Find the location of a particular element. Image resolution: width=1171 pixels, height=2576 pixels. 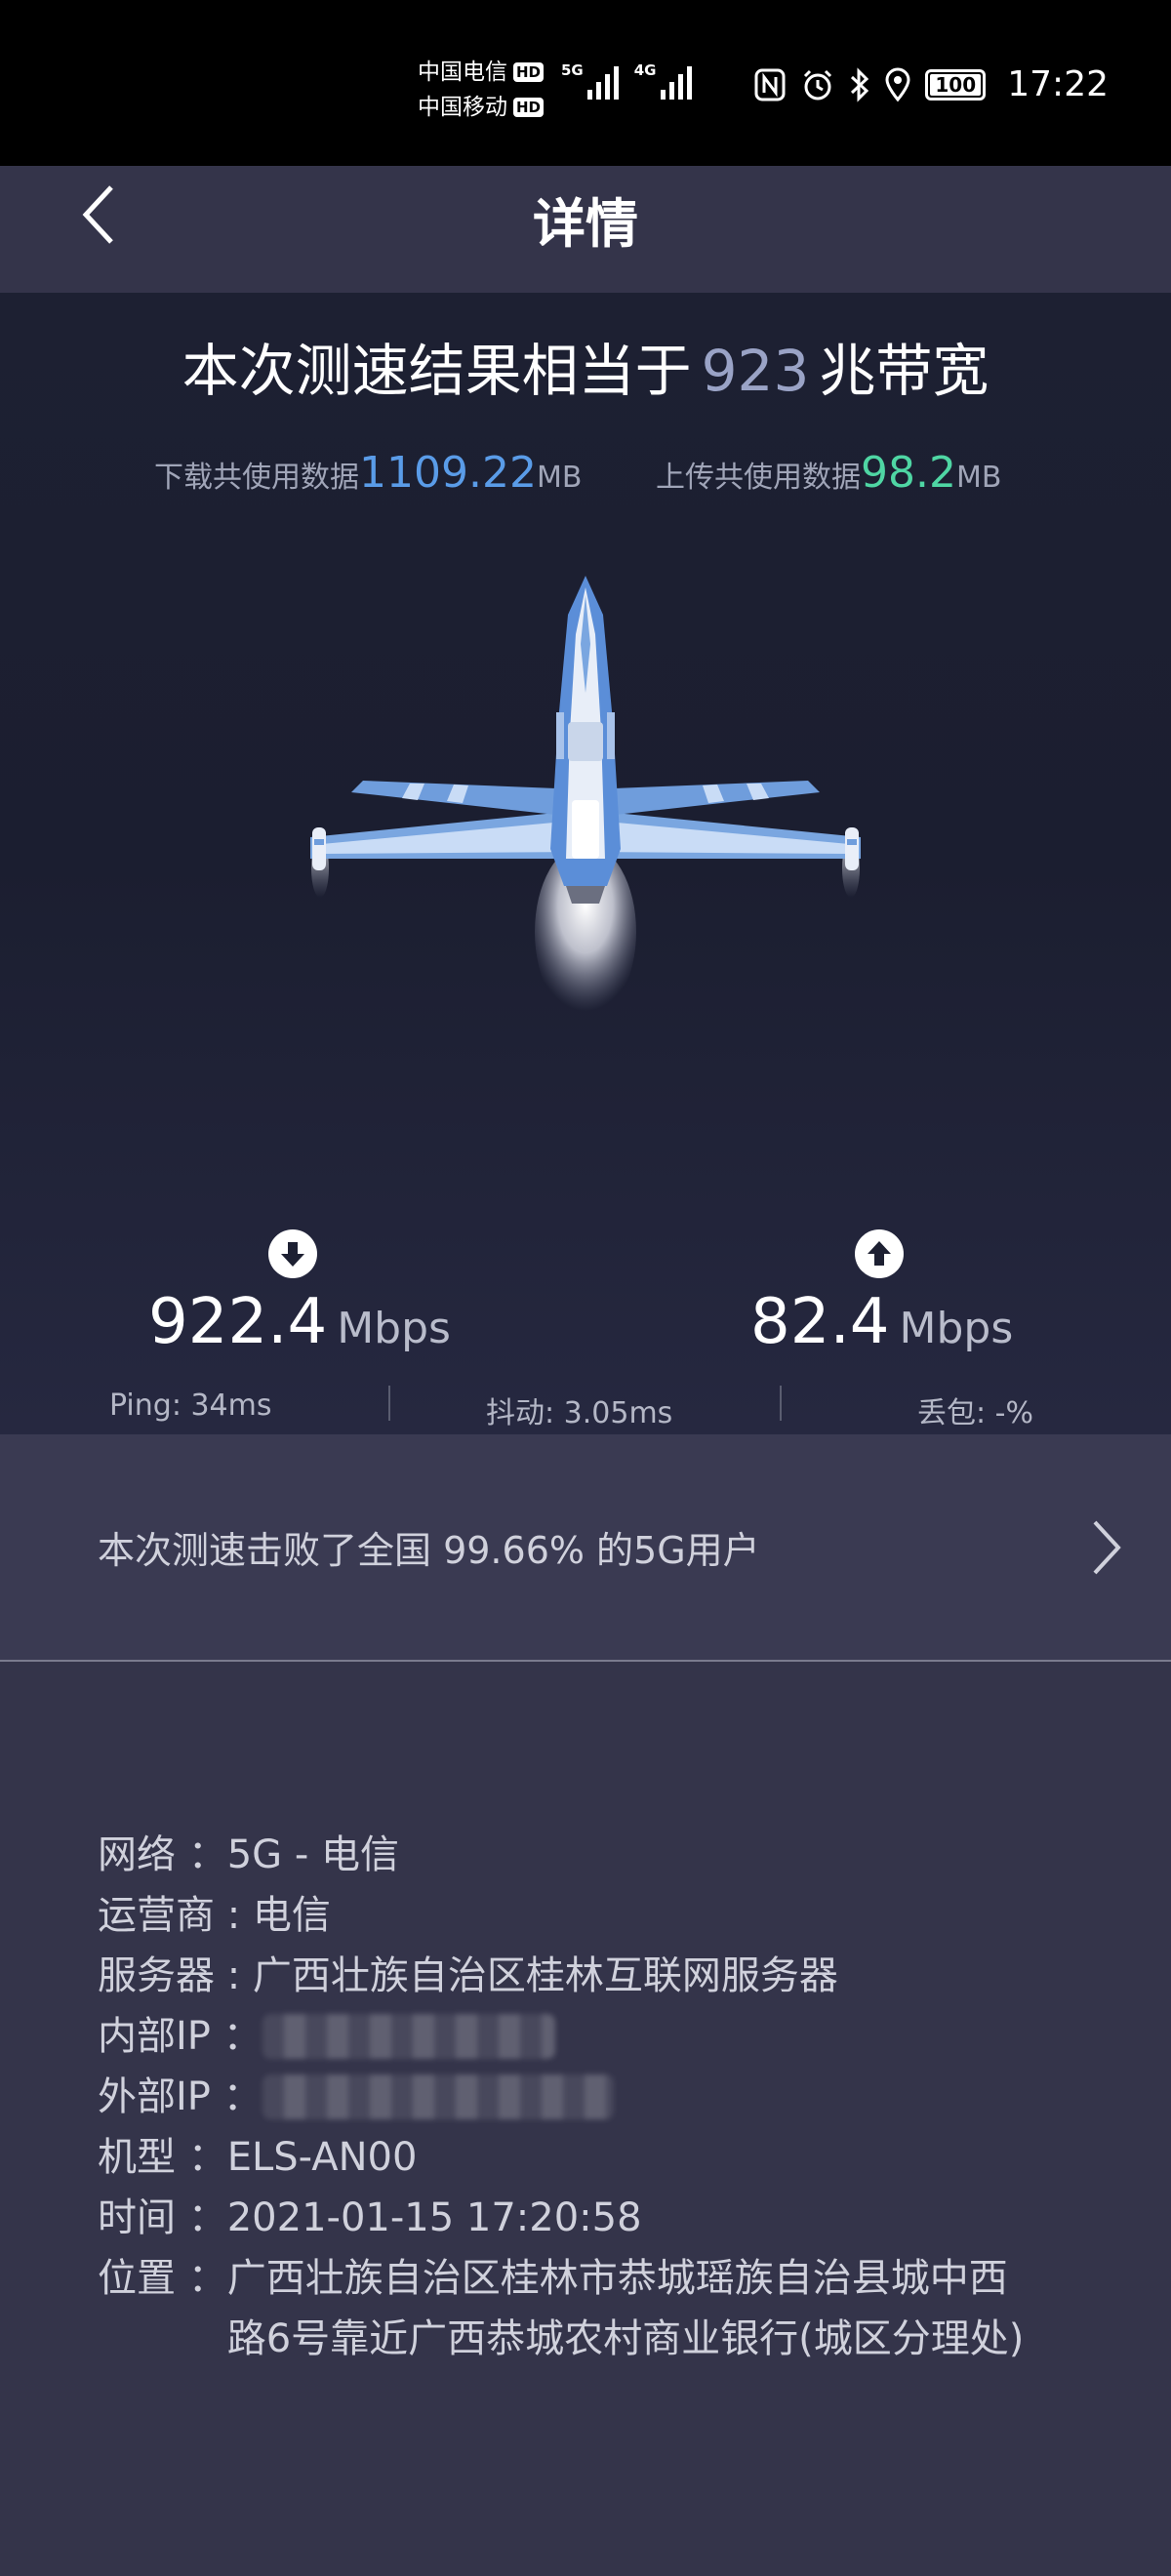

upload-speed-unit: Mbps is located at coordinates (956, 1328).